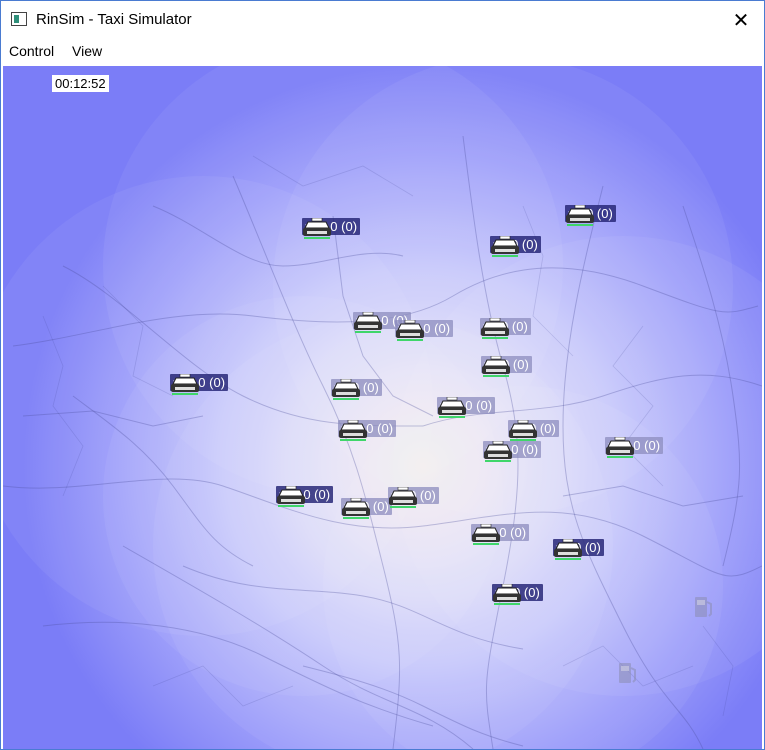 The width and height of the screenshot is (765, 750). What do you see at coordinates (382, 20) in the screenshot?
I see `title-bar: RinSim - Taxi Simulator ✕` at bounding box center [382, 20].